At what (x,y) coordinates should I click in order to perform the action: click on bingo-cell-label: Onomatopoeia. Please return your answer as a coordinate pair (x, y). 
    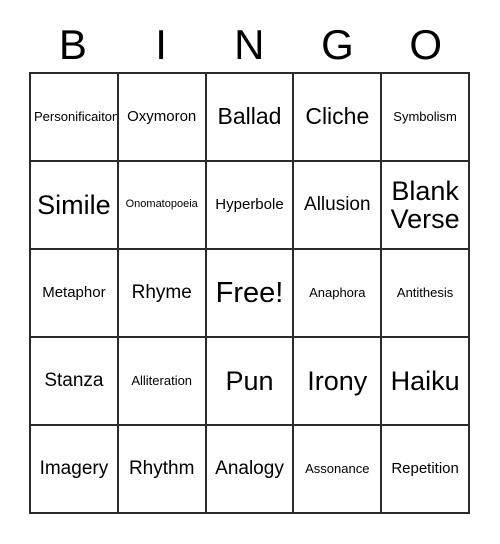
    Looking at the image, I should click on (161, 204).